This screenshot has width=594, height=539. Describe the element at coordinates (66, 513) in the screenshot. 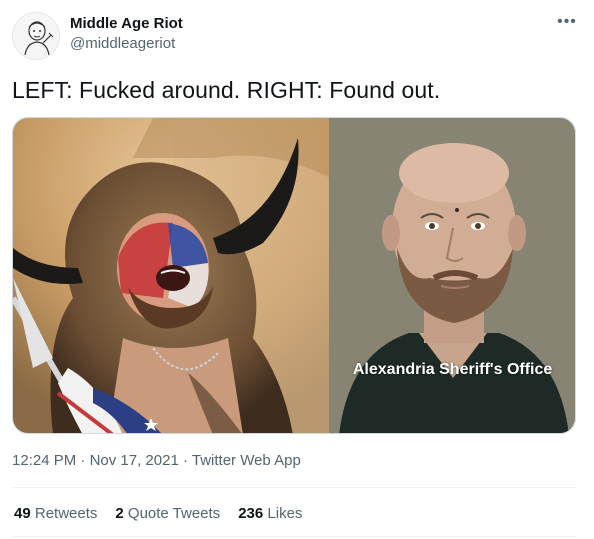

I see `retweets-label: Retweets` at that location.